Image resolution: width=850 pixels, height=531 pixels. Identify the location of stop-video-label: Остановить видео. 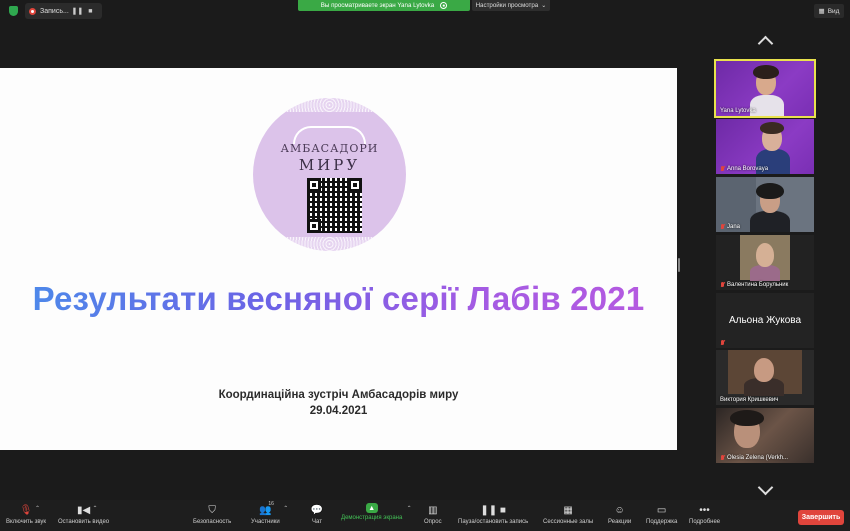
(84, 522).